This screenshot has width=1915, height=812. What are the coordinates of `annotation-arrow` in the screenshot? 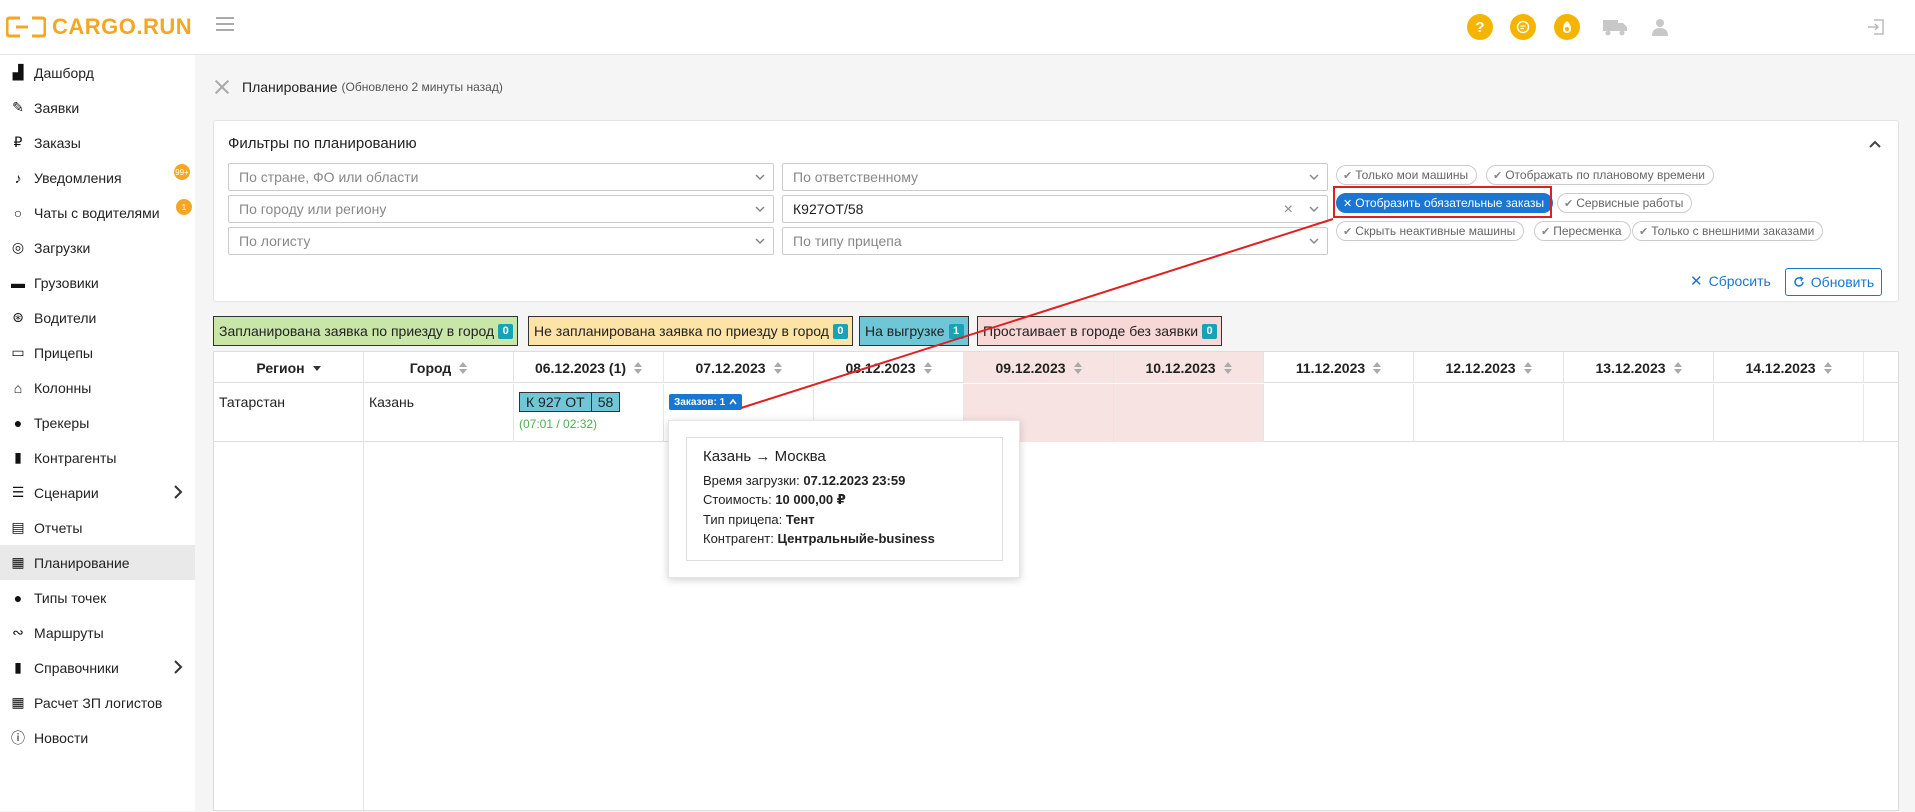 It's located at (1037, 313).